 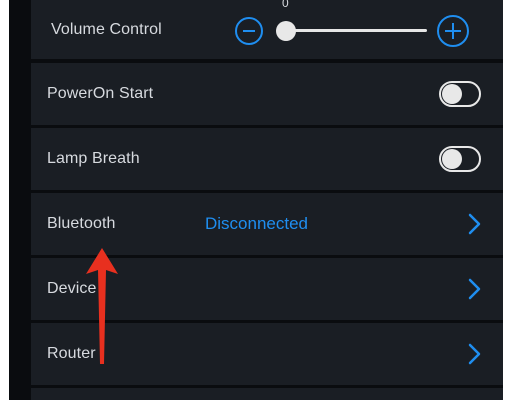 What do you see at coordinates (453, 31) in the screenshot?
I see `plus-circle-icon` at bounding box center [453, 31].